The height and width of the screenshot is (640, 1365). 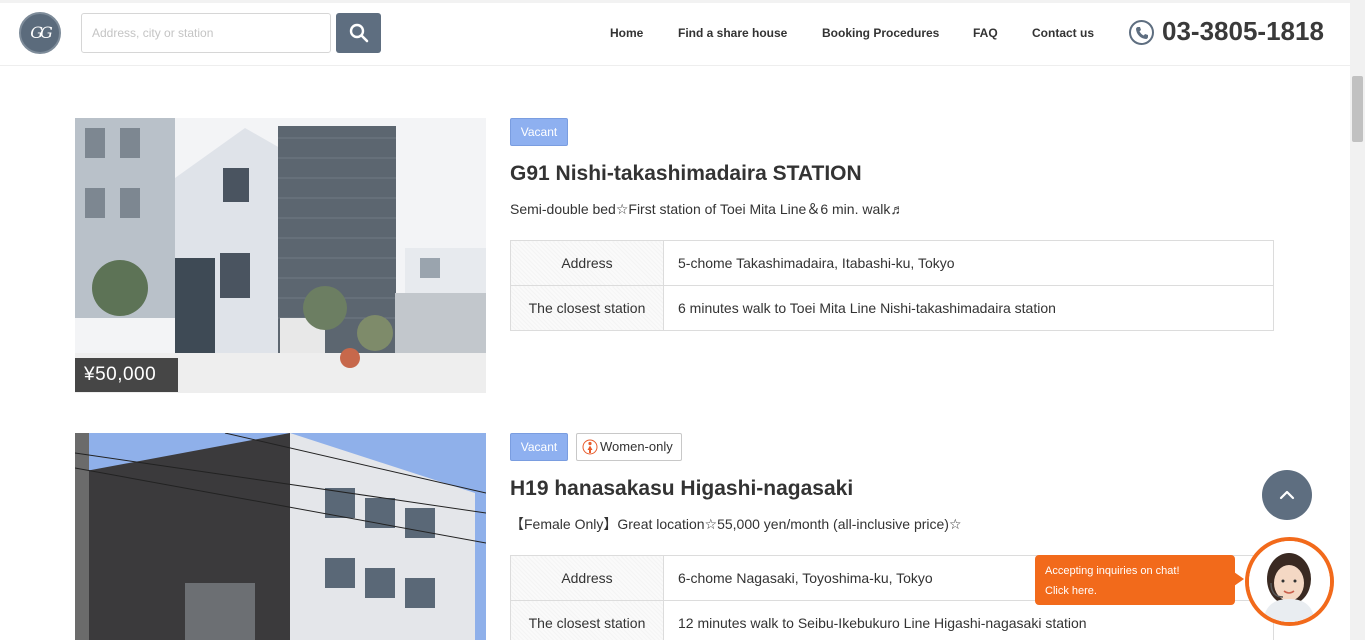 I want to click on chat-line-1: Accepting inquiries on chat!, so click(x=1112, y=571).